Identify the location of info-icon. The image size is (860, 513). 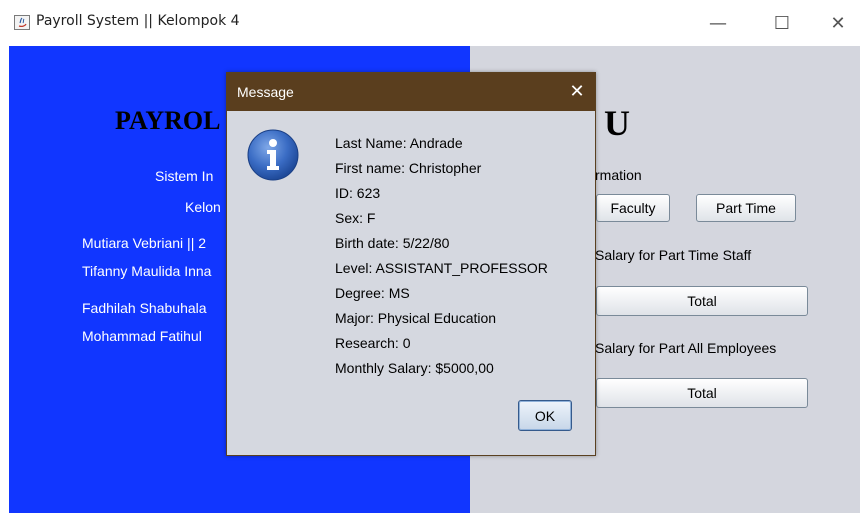
(273, 155).